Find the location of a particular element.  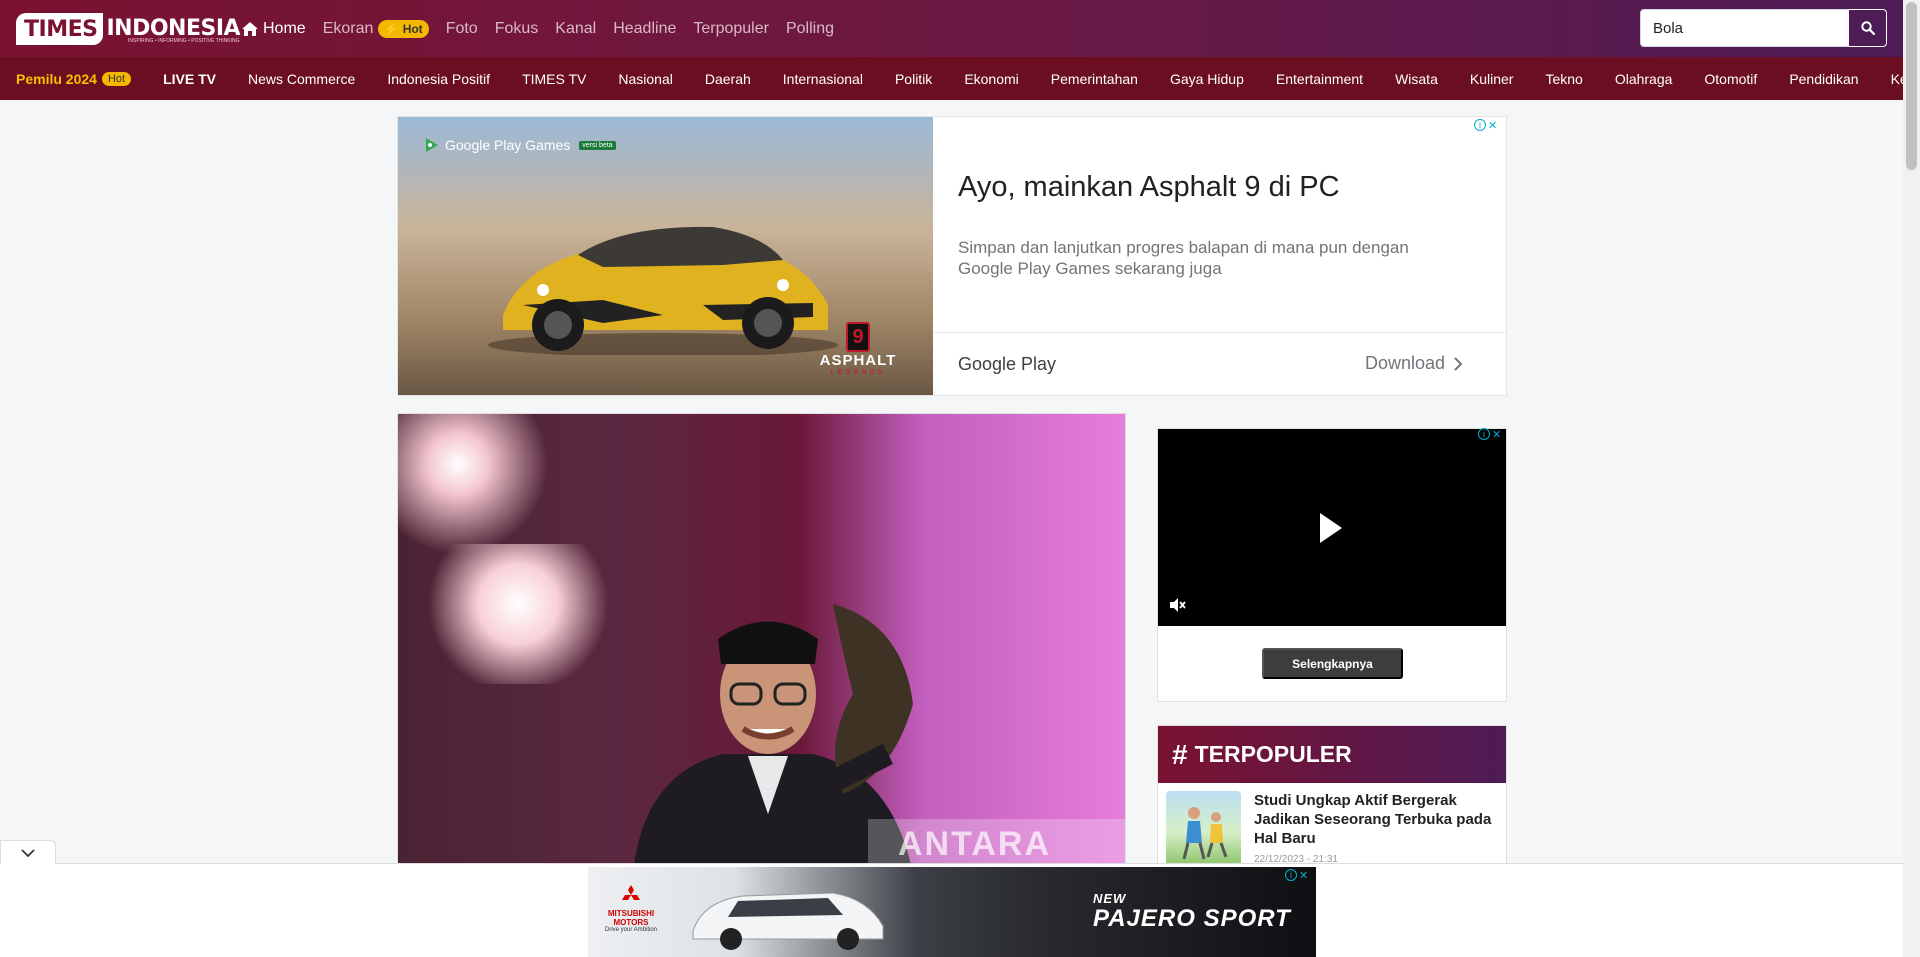

popular-heading: # TERPOPULER is located at coordinates (1332, 754).